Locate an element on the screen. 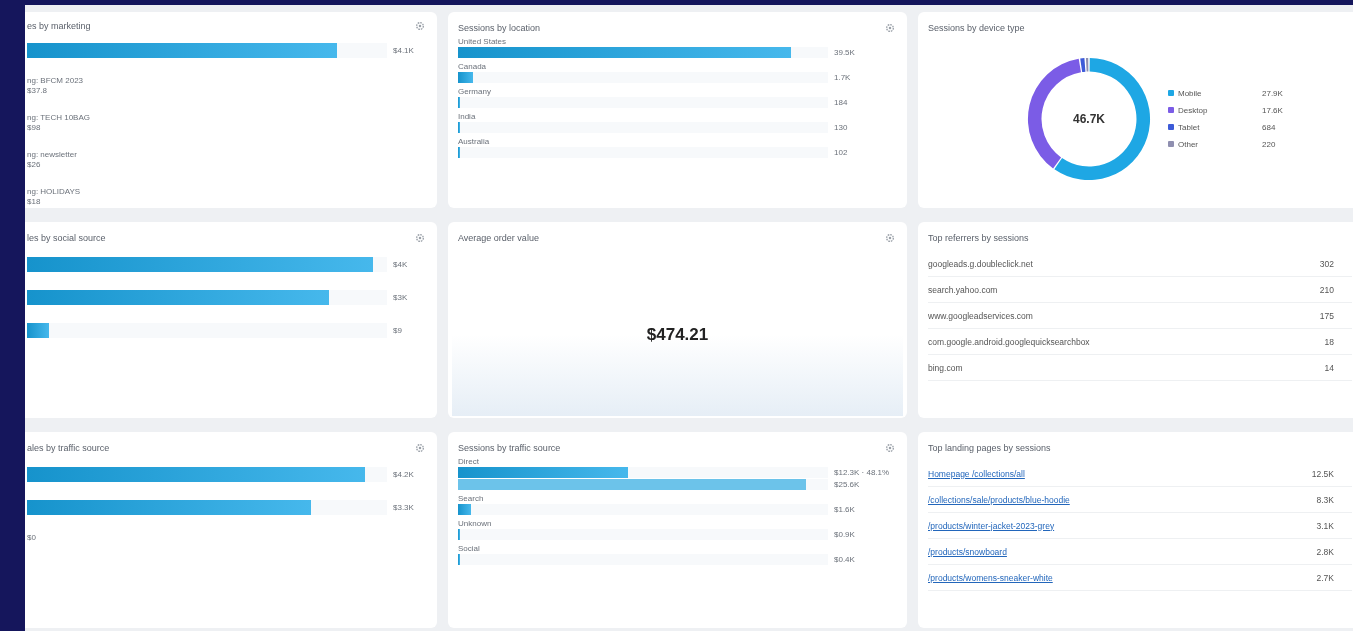 The width and height of the screenshot is (1353, 631). card-title: Top landing pages by sessions is located at coordinates (989, 448).